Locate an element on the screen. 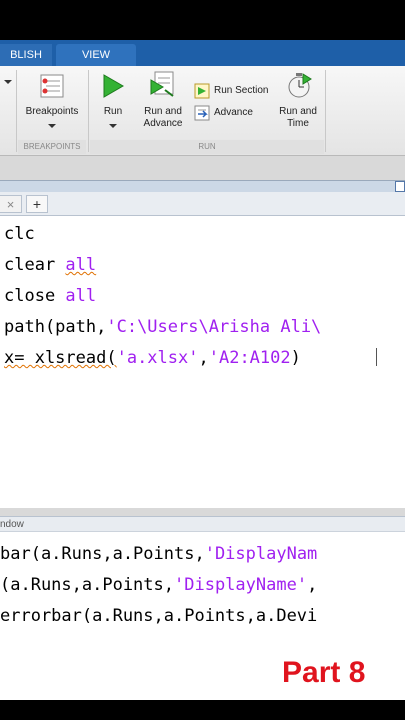  run-and-advance-label: Run and Advance is located at coordinates (163, 117).